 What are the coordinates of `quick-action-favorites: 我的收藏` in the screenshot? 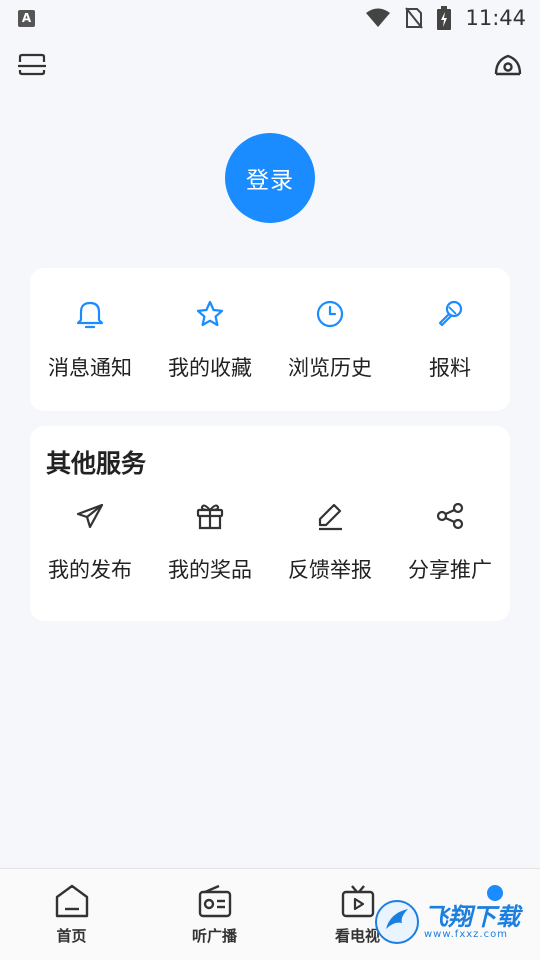 It's located at (210, 339).